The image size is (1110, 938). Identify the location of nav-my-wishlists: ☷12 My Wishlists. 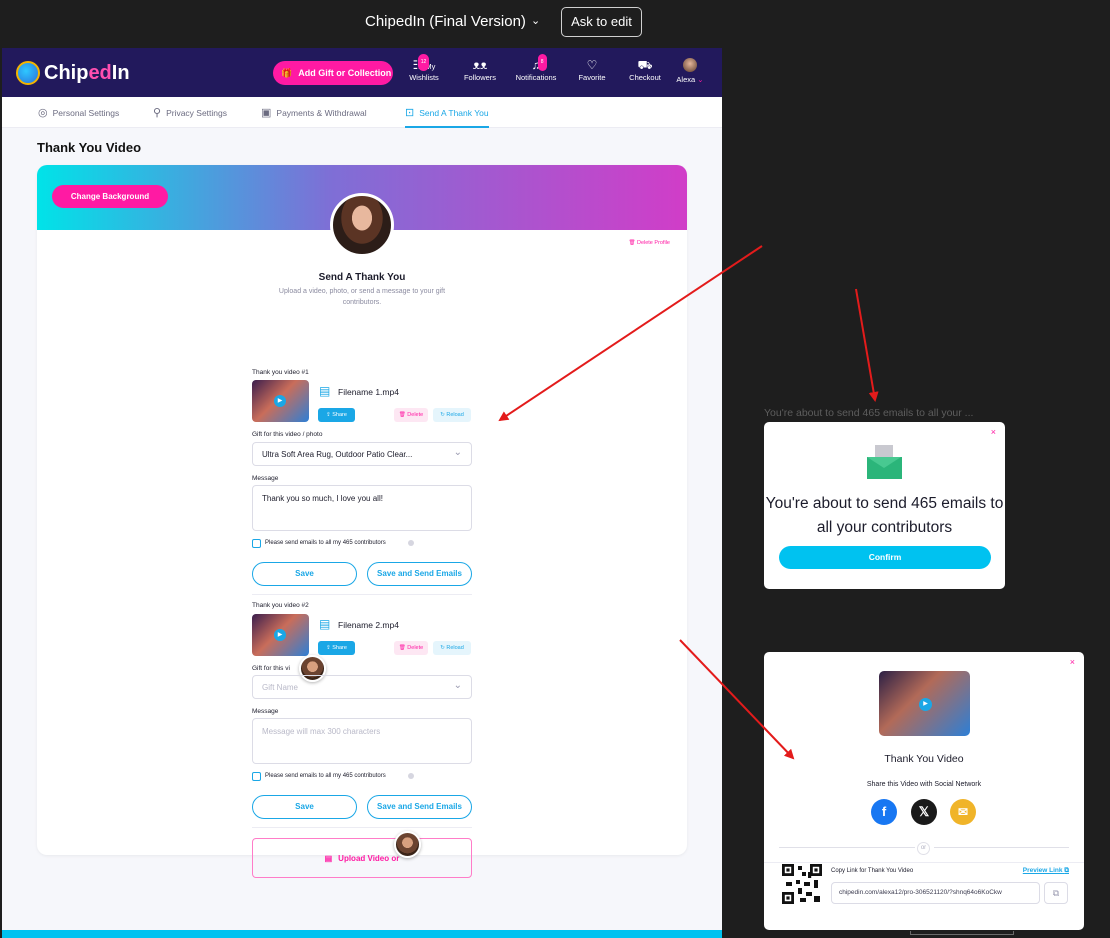
(424, 68).